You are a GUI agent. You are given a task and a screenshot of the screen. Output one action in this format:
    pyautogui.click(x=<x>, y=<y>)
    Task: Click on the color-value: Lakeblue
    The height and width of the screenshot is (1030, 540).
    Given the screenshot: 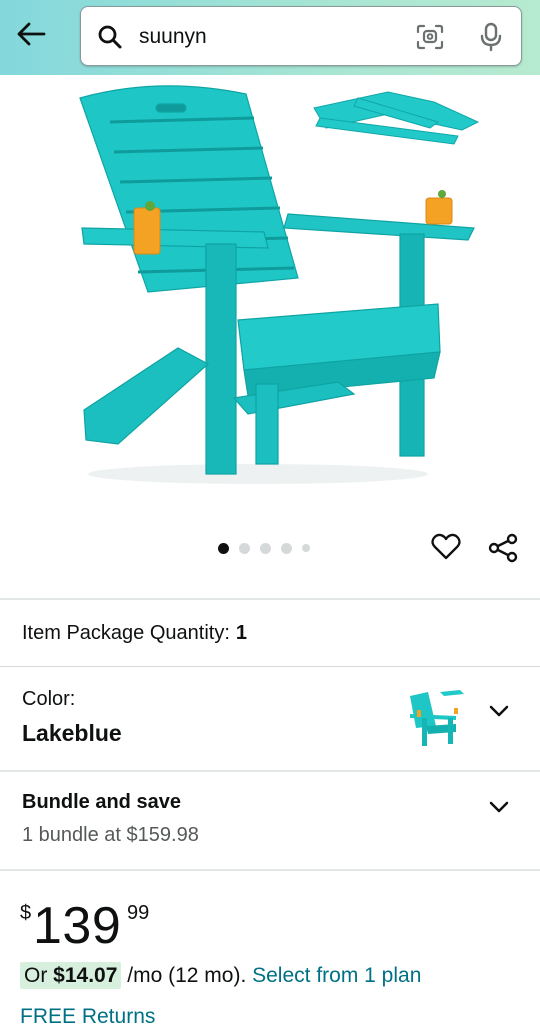 What is the action you would take?
    pyautogui.click(x=72, y=733)
    